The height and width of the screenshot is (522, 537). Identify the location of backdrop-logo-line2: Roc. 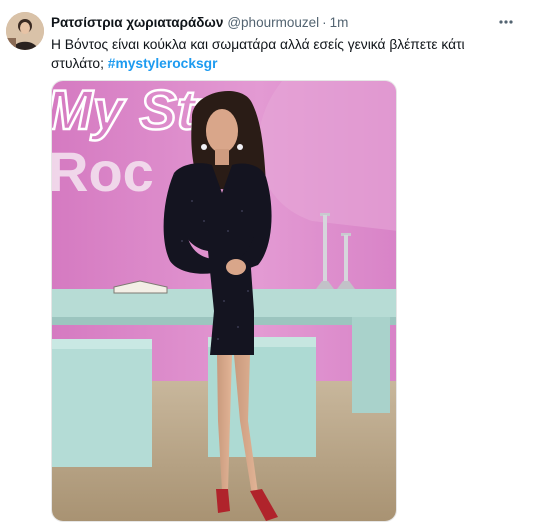
(103, 171).